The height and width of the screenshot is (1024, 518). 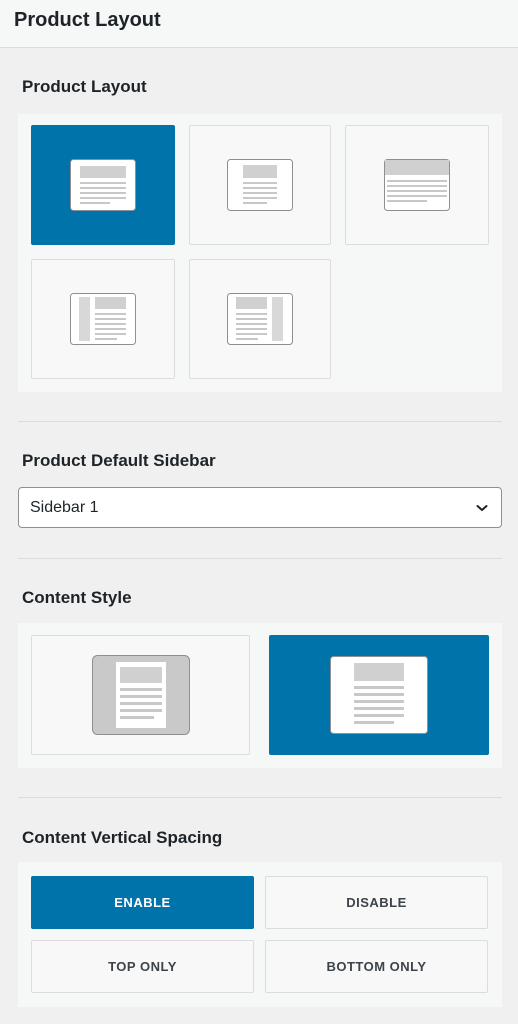 I want to click on layout-option-left-sidebar, so click(x=103, y=319).